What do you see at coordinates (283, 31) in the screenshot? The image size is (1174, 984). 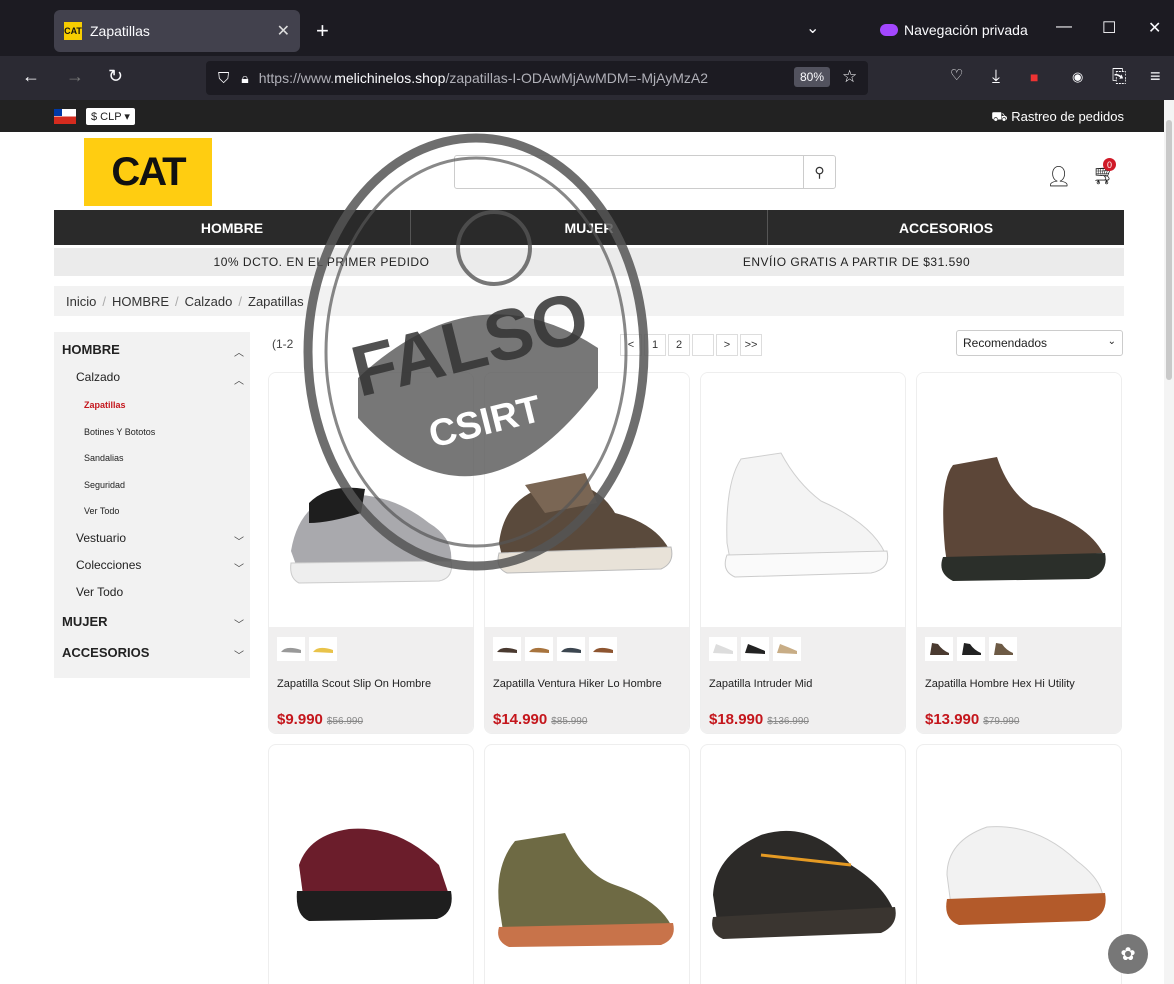 I see `close-tab-icon: ✕` at bounding box center [283, 31].